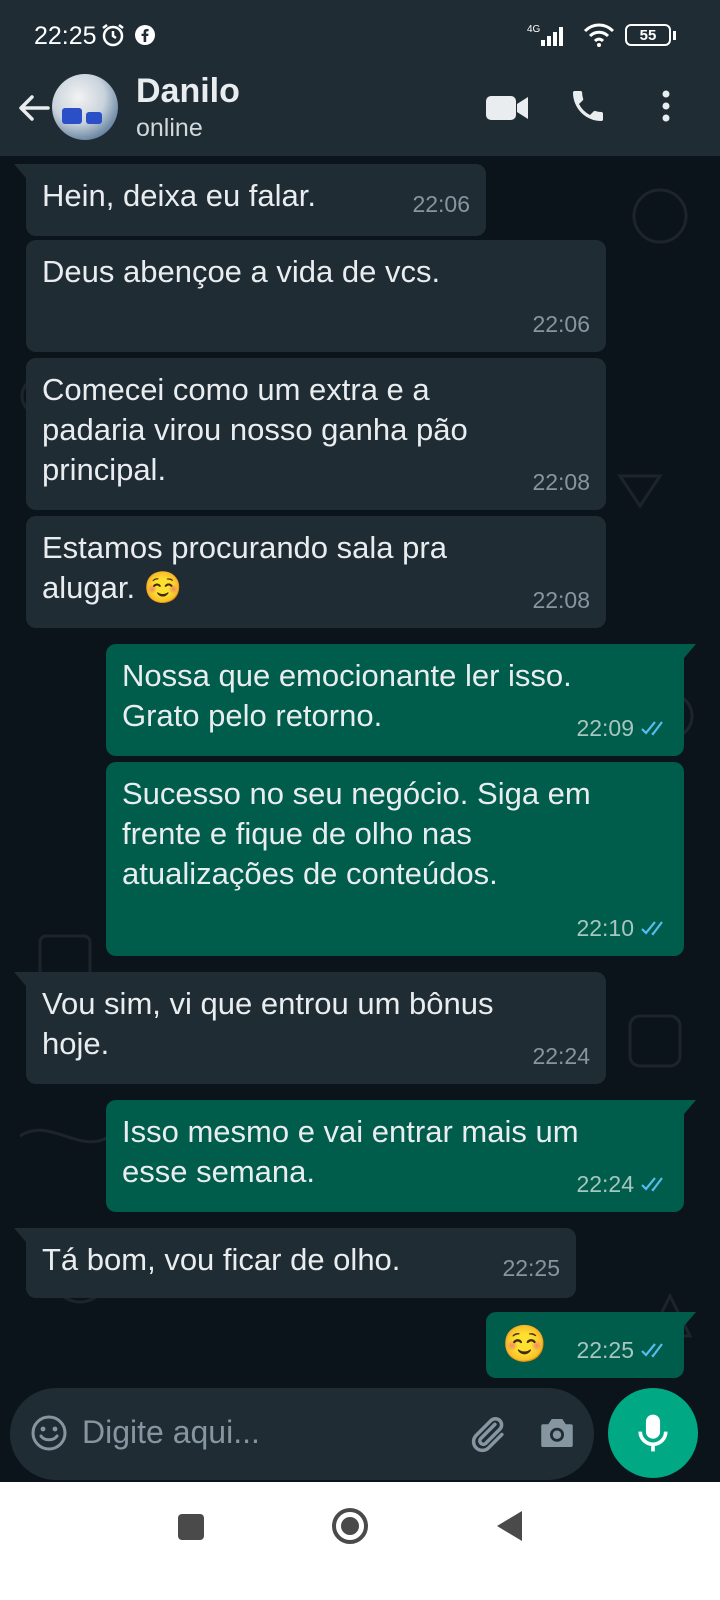 Image resolution: width=720 pixels, height=1600 pixels. Describe the element at coordinates (145, 35) in the screenshot. I see `facebook-icon` at that location.